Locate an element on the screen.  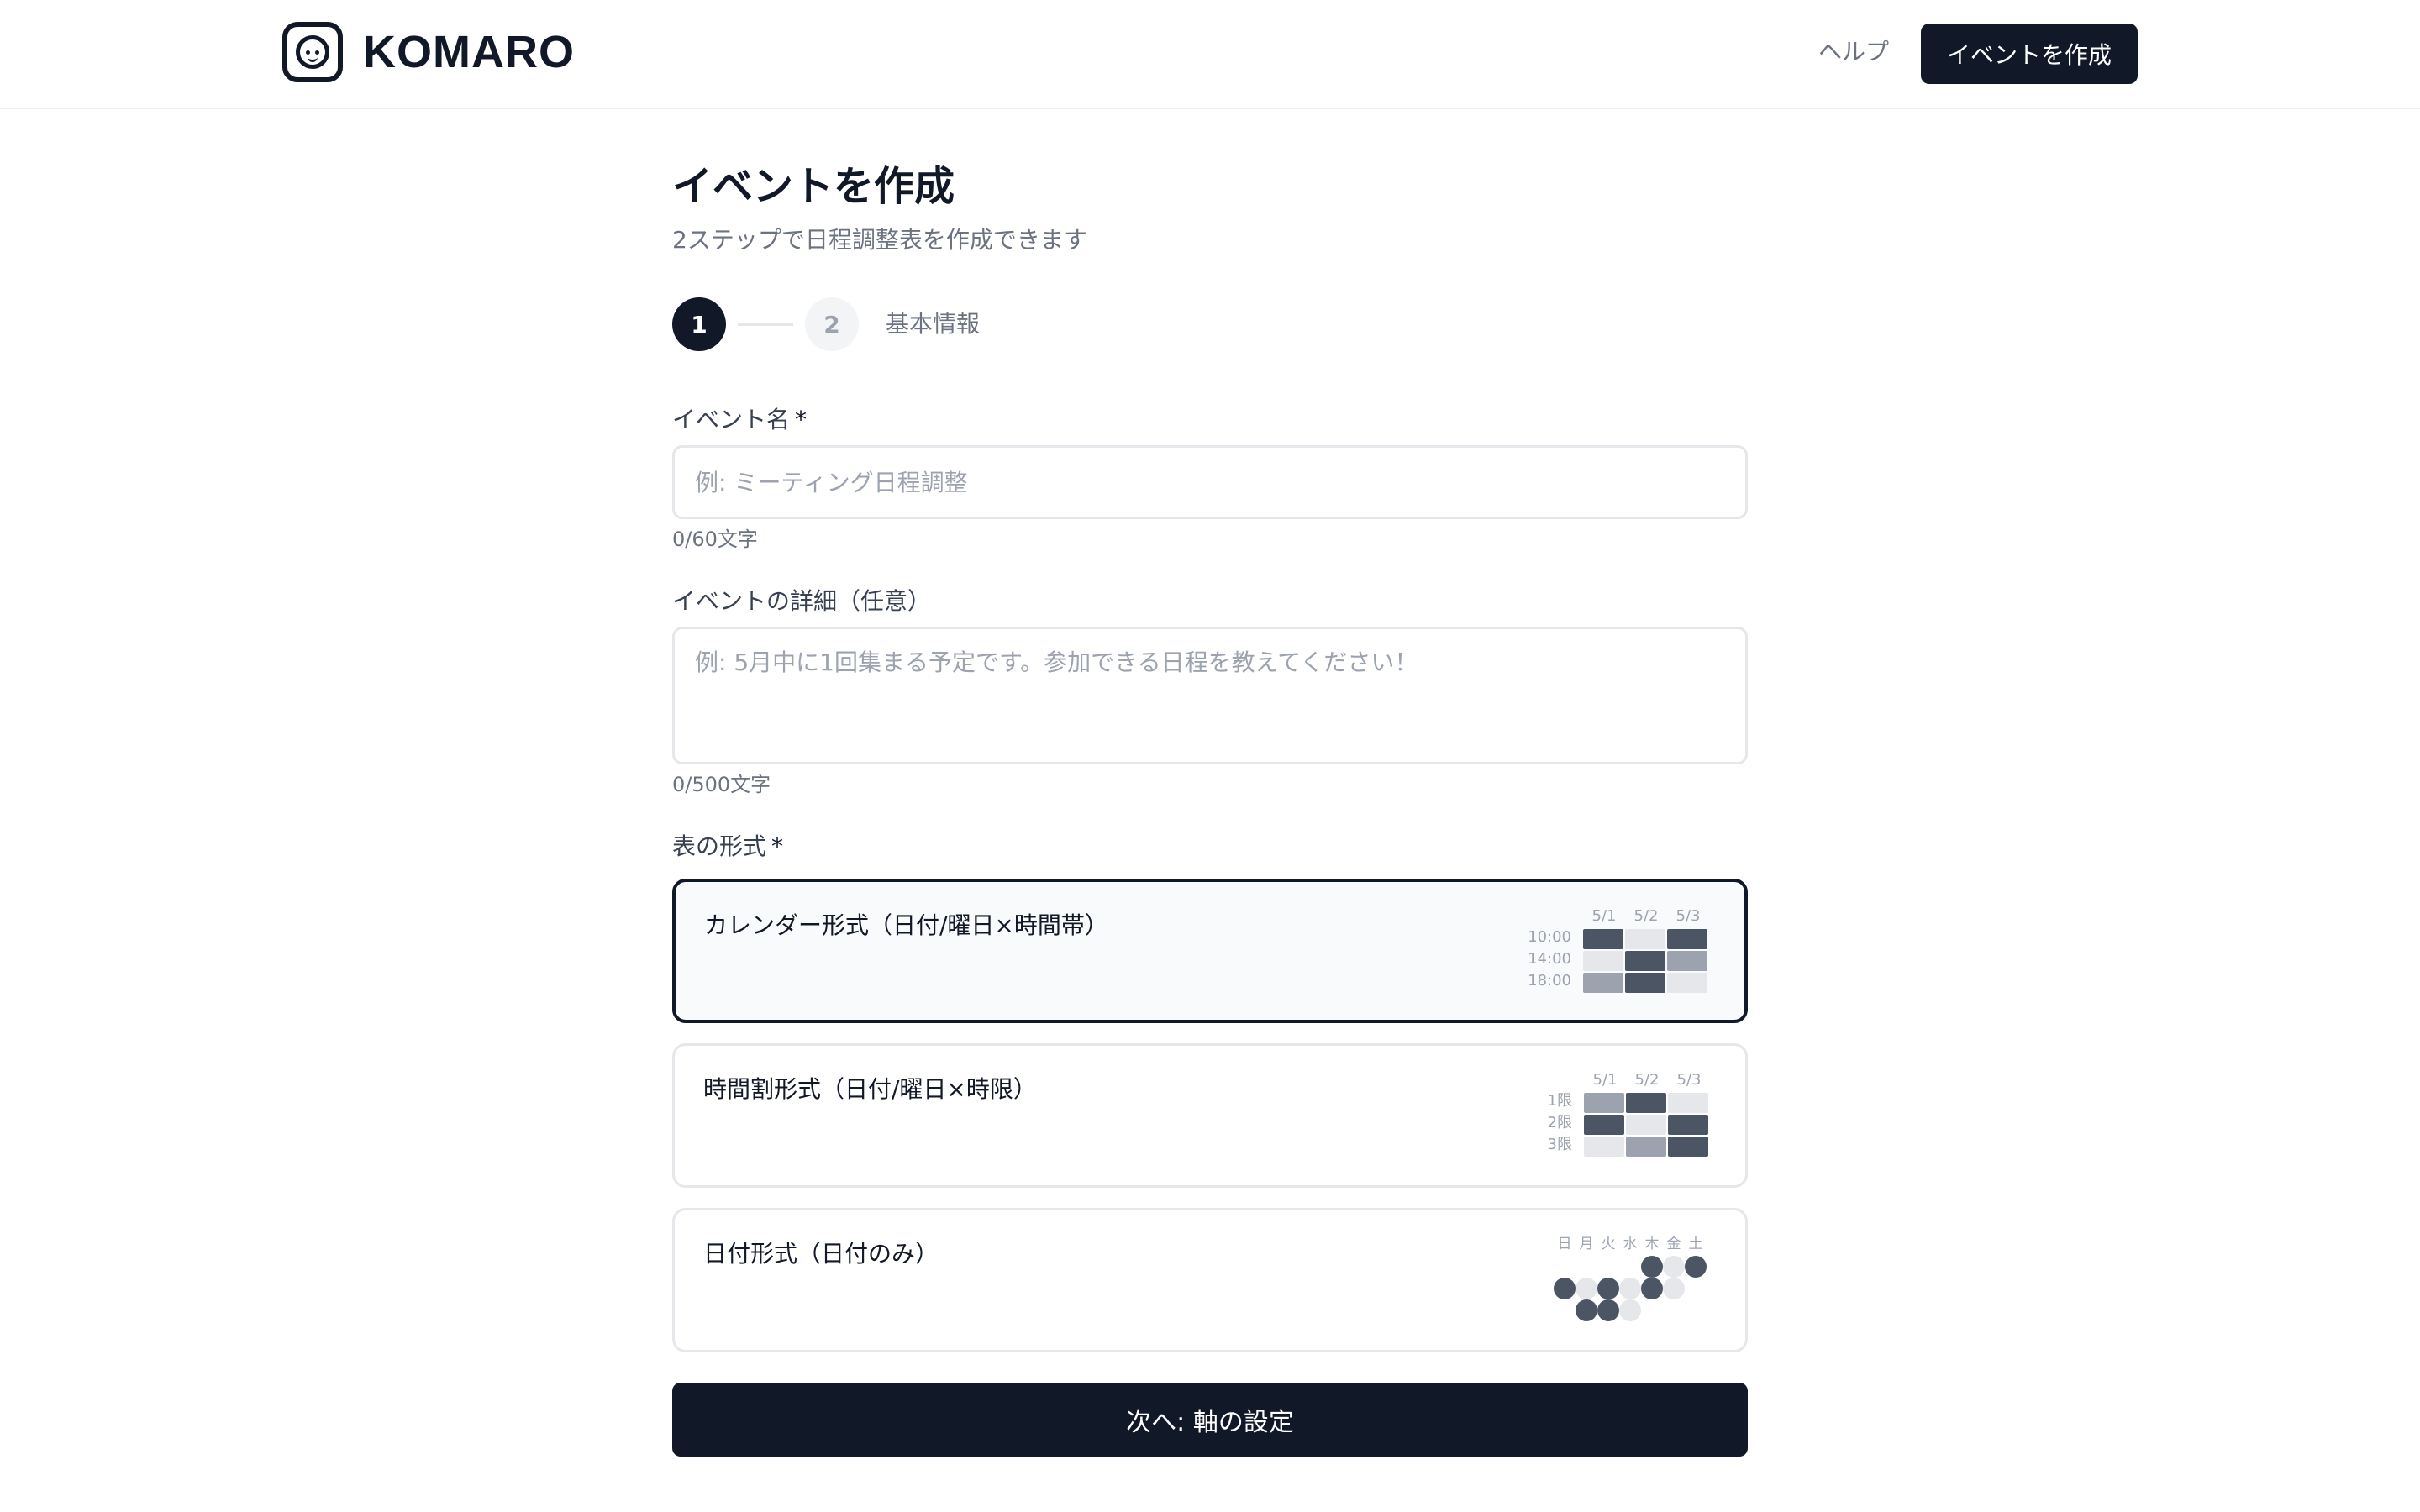
event-name-placeholder: 例: ミーティング日程調整 is located at coordinates (831, 482).